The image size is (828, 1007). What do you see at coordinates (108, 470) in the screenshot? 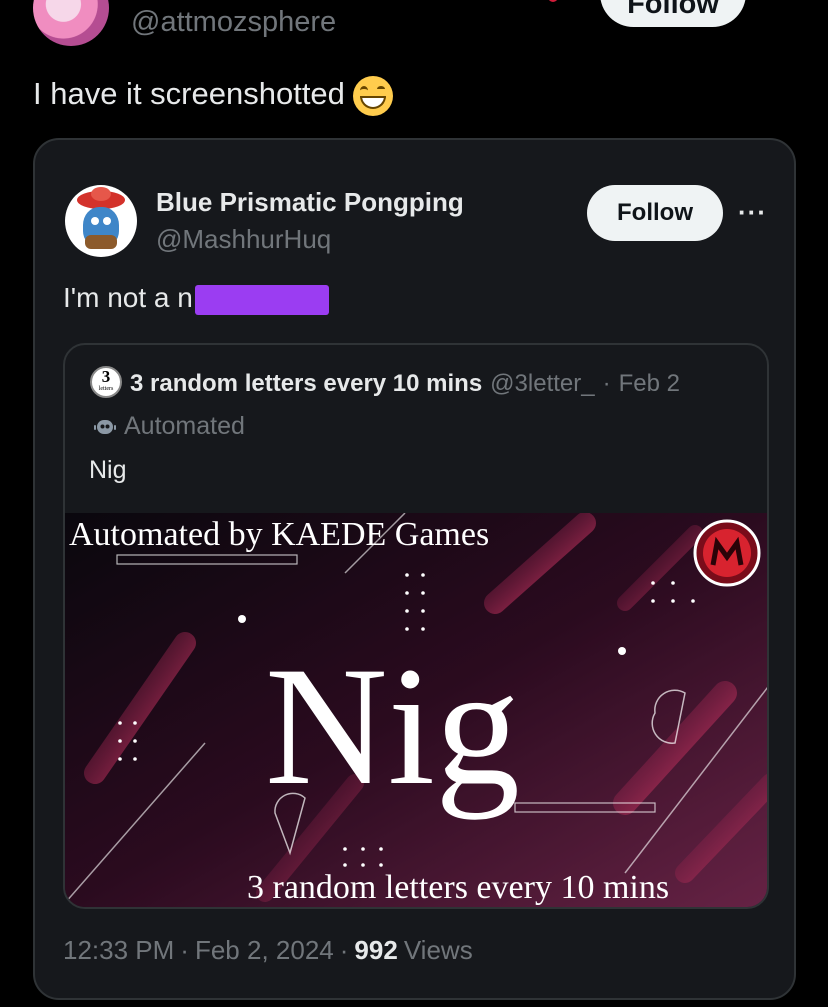
I see `nested-tweet-text: Nig` at bounding box center [108, 470].